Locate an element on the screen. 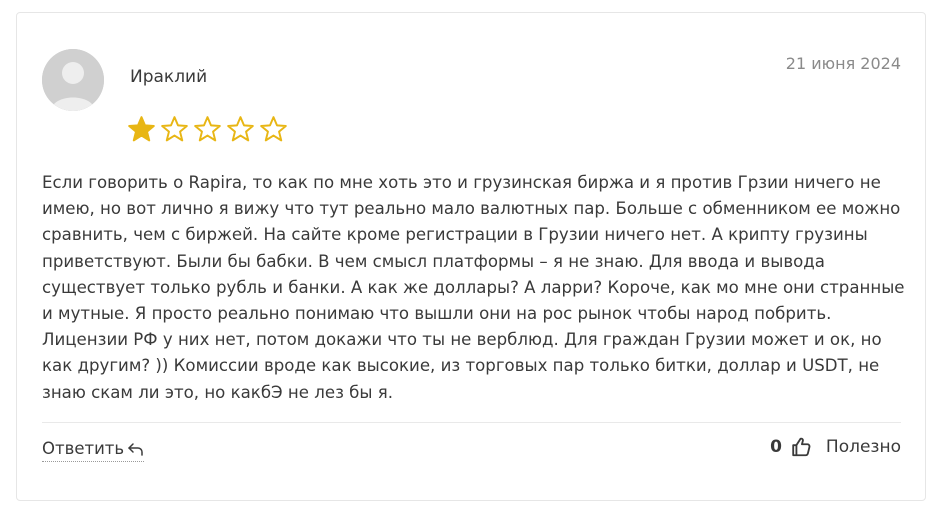  reply-button: Ответить is located at coordinates (93, 450).